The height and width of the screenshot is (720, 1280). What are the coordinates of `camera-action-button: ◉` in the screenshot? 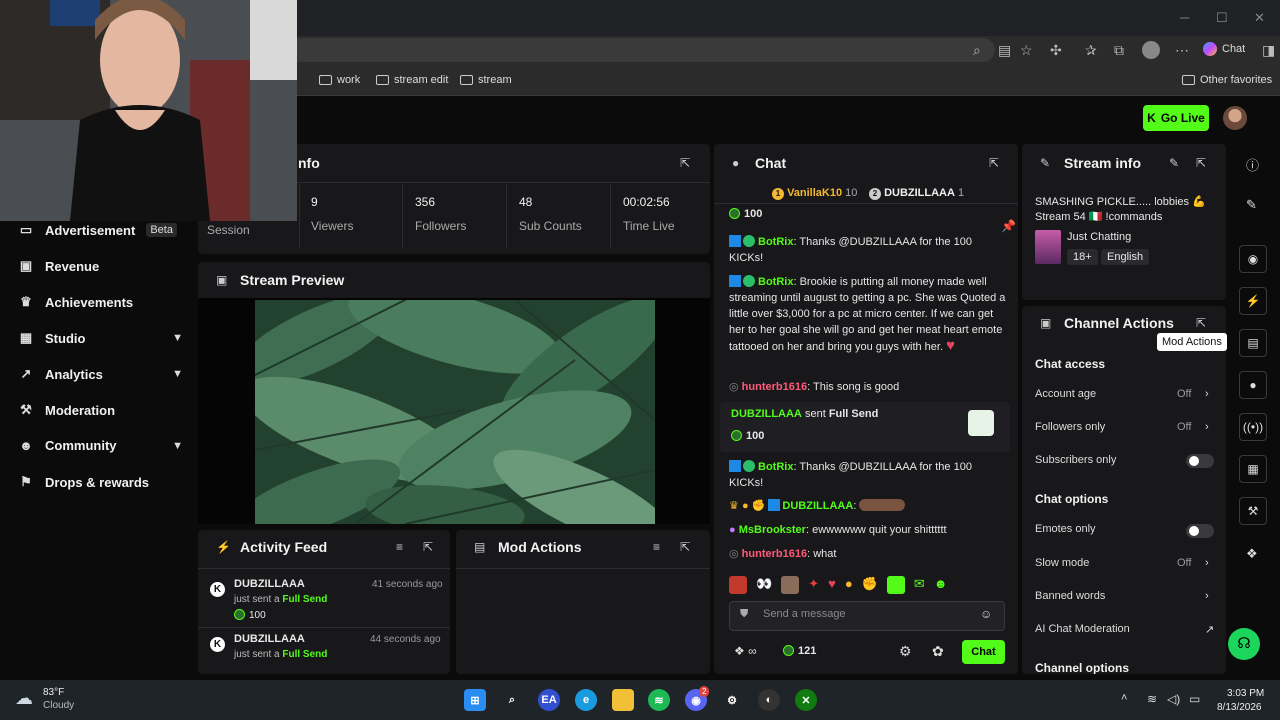 It's located at (1253, 259).